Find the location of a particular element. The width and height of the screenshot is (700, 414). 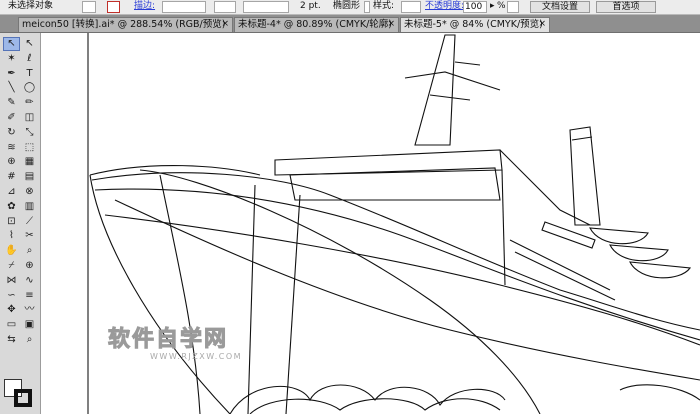

rotate-tool: ↻ is located at coordinates (11, 133).